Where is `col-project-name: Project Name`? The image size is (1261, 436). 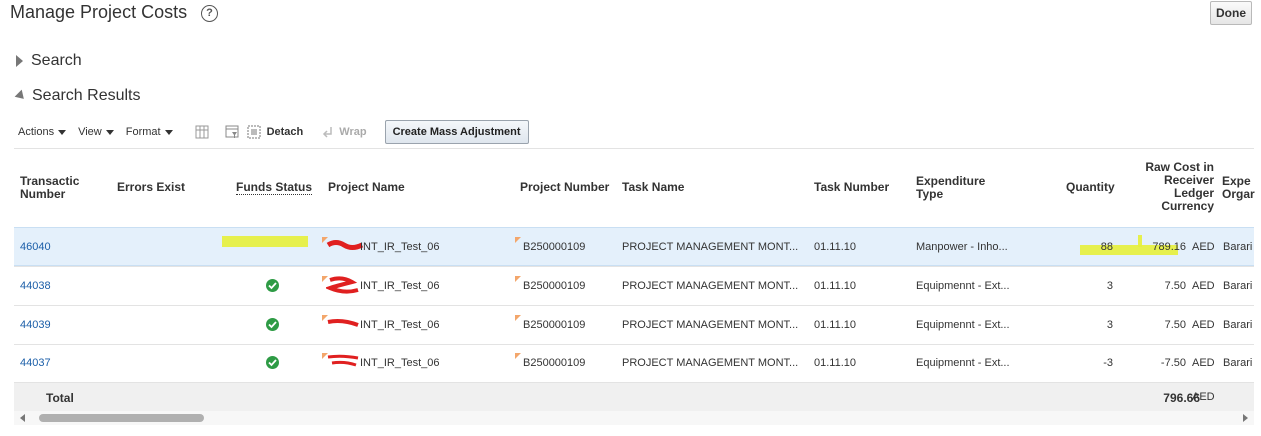
col-project-name: Project Name is located at coordinates (366, 187).